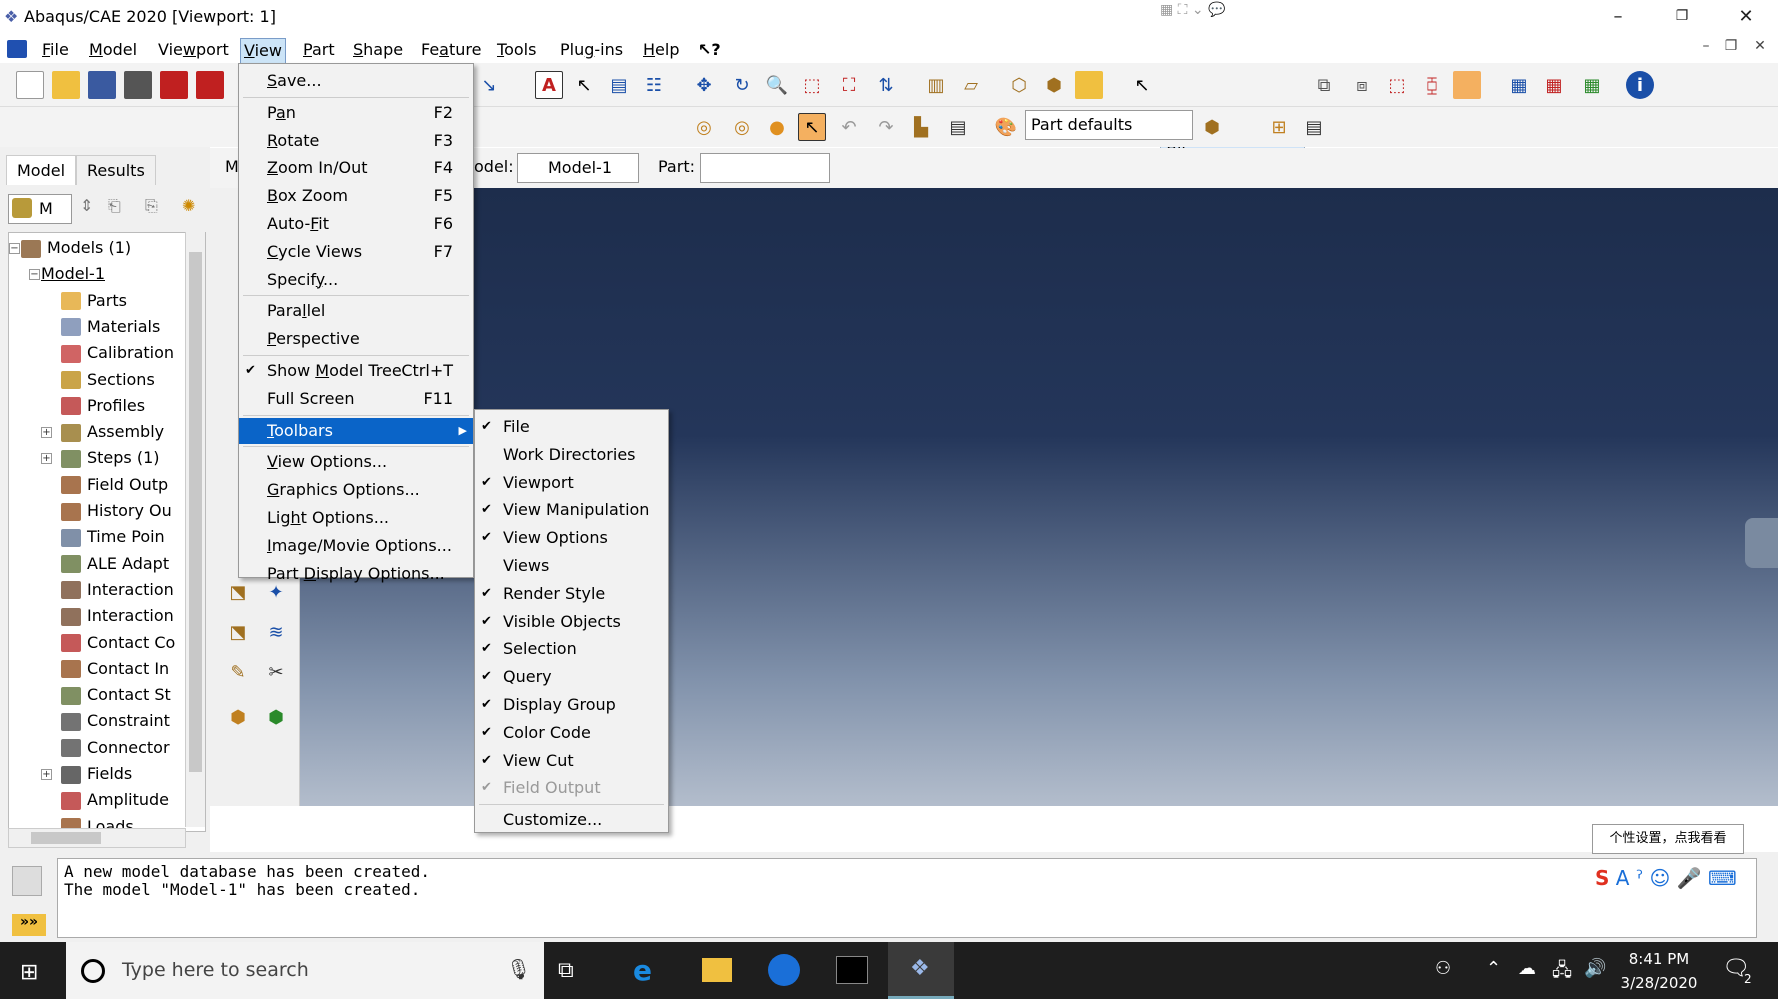 The width and height of the screenshot is (1778, 999). I want to click on abaqus-taskbar-icon: ❖, so click(921, 970).